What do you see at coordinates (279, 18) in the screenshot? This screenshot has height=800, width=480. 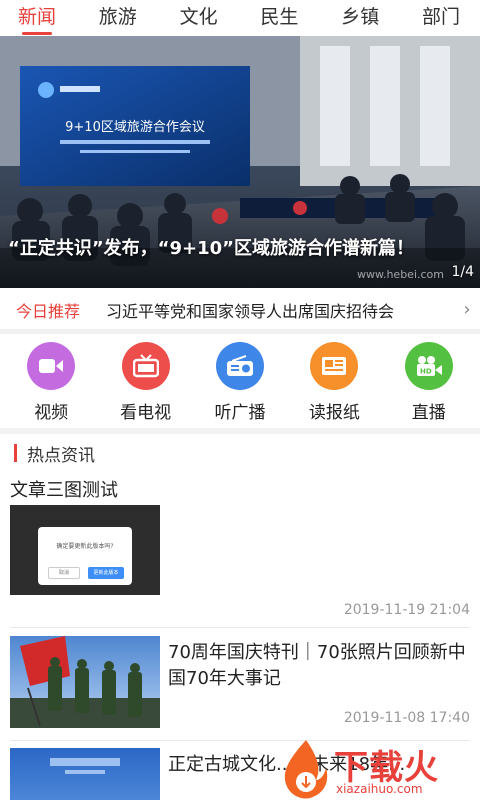 I see `tab-livelihood: 民生` at bounding box center [279, 18].